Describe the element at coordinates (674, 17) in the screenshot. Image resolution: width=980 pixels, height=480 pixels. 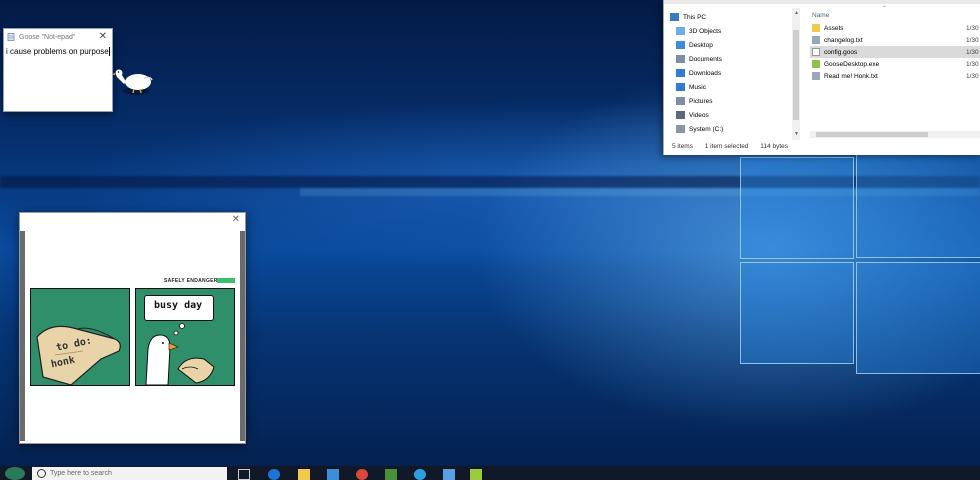
I see `computer-icon` at that location.